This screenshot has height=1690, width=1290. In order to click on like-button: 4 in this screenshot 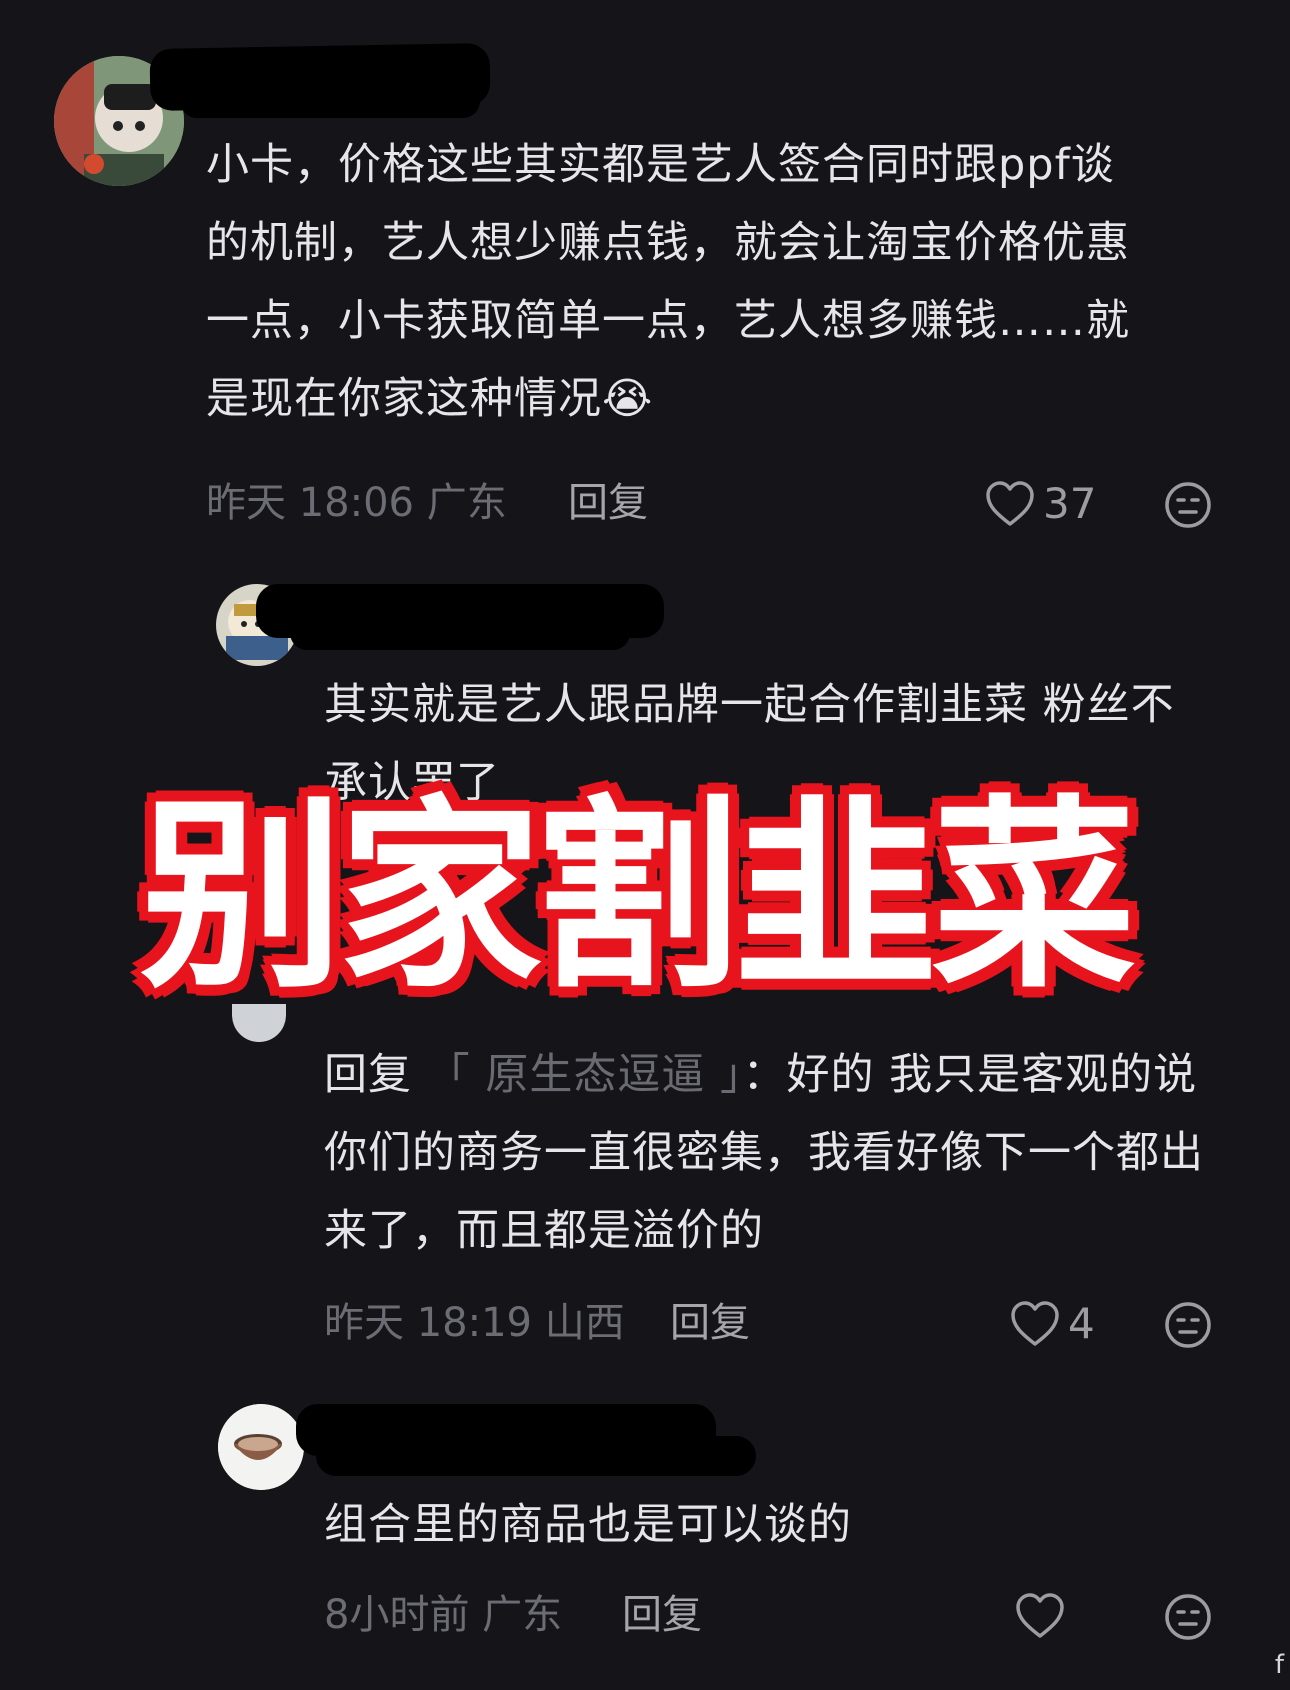, I will do `click(1052, 1324)`.